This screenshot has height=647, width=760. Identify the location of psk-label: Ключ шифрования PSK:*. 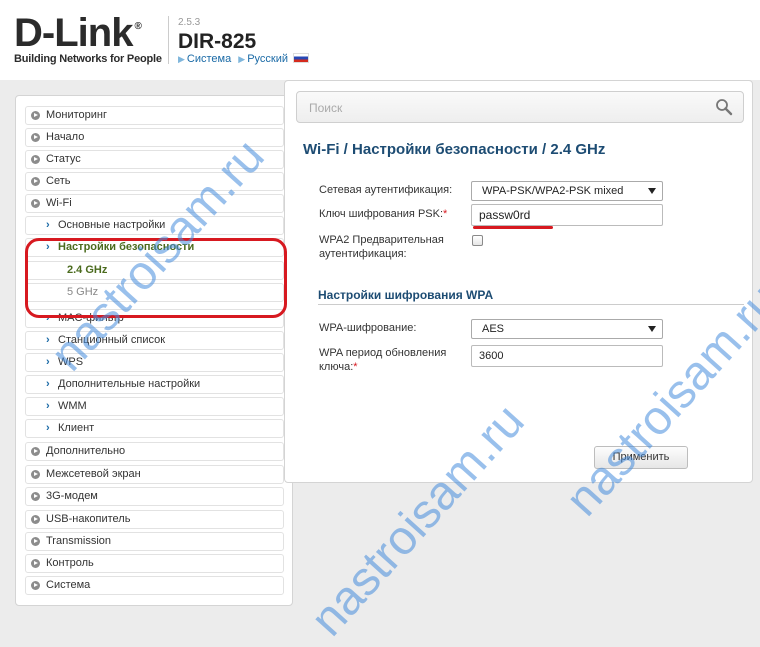
(383, 214).